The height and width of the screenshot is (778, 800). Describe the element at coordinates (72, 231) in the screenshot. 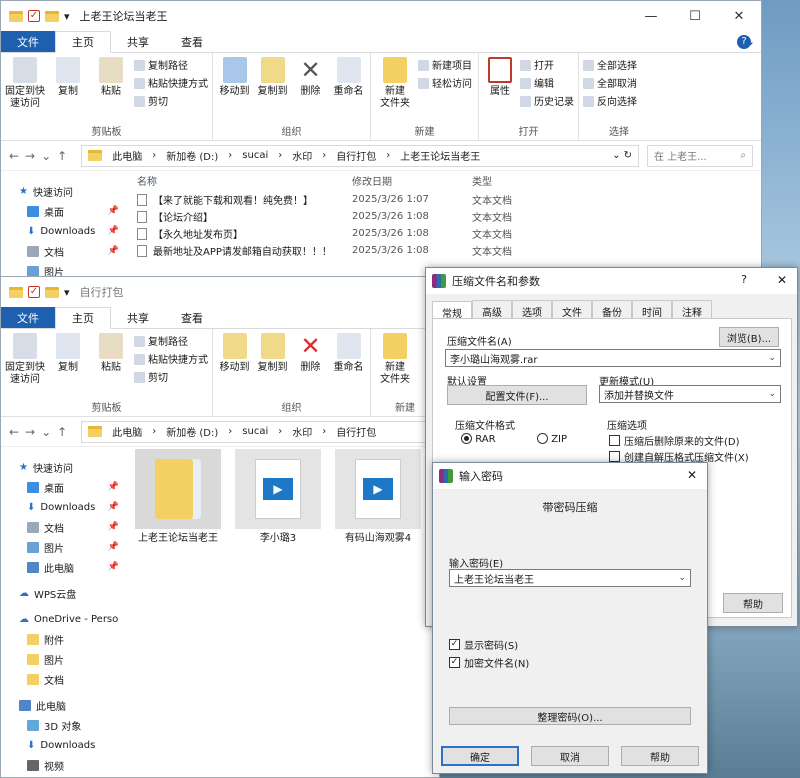

I see `sidebar-item-downloads: ⬇ Downloads 📌` at that location.